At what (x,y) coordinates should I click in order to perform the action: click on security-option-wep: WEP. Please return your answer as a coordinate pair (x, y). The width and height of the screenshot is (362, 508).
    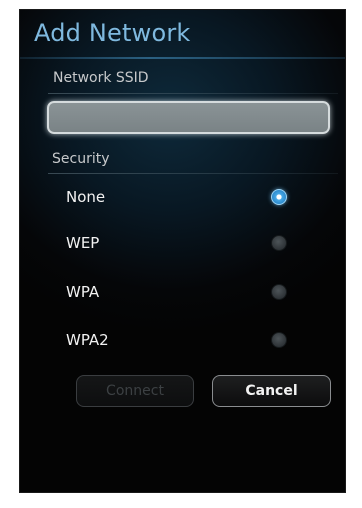
    Looking at the image, I should click on (190, 244).